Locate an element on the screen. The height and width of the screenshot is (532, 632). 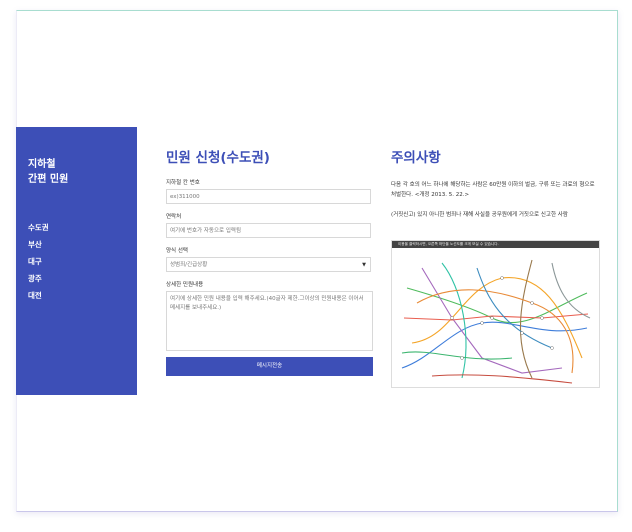
sidebar-item-daegu: 대구 is located at coordinates (38, 261).